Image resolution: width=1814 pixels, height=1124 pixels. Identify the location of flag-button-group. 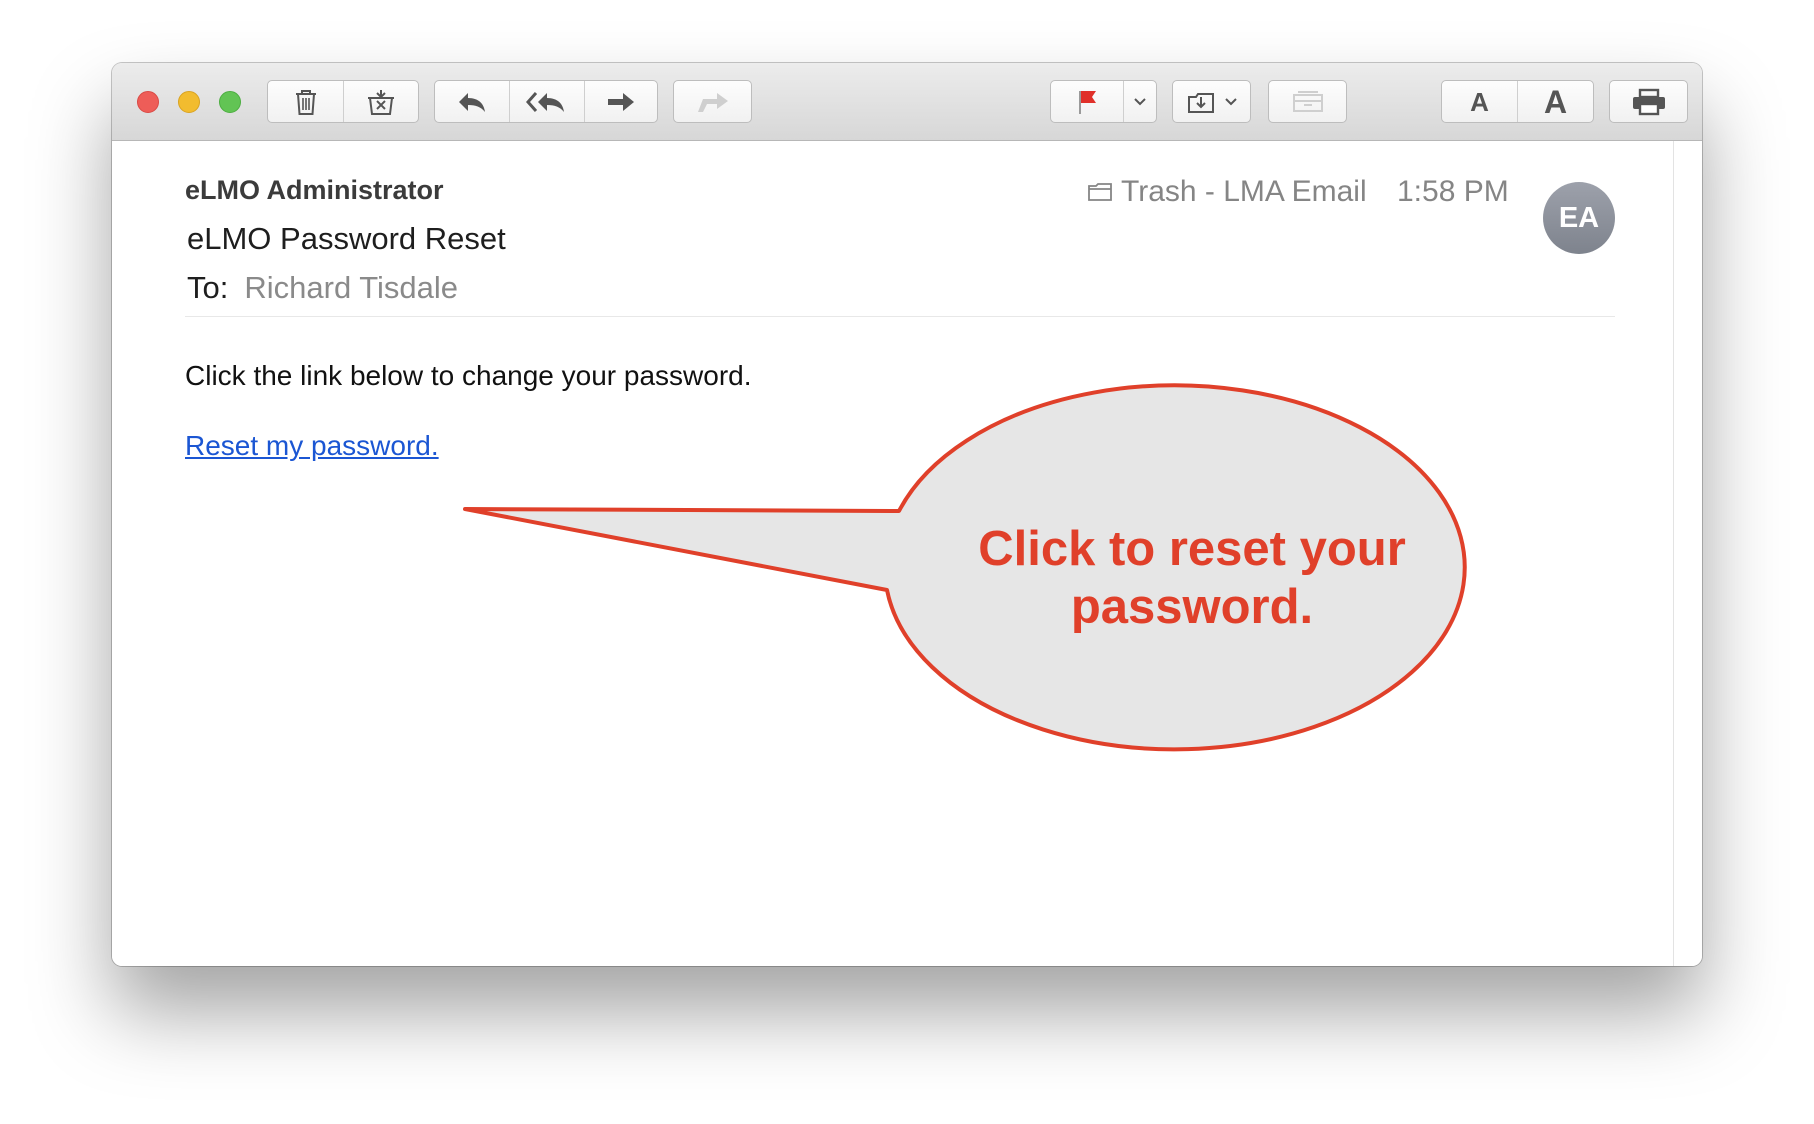
(1103, 101).